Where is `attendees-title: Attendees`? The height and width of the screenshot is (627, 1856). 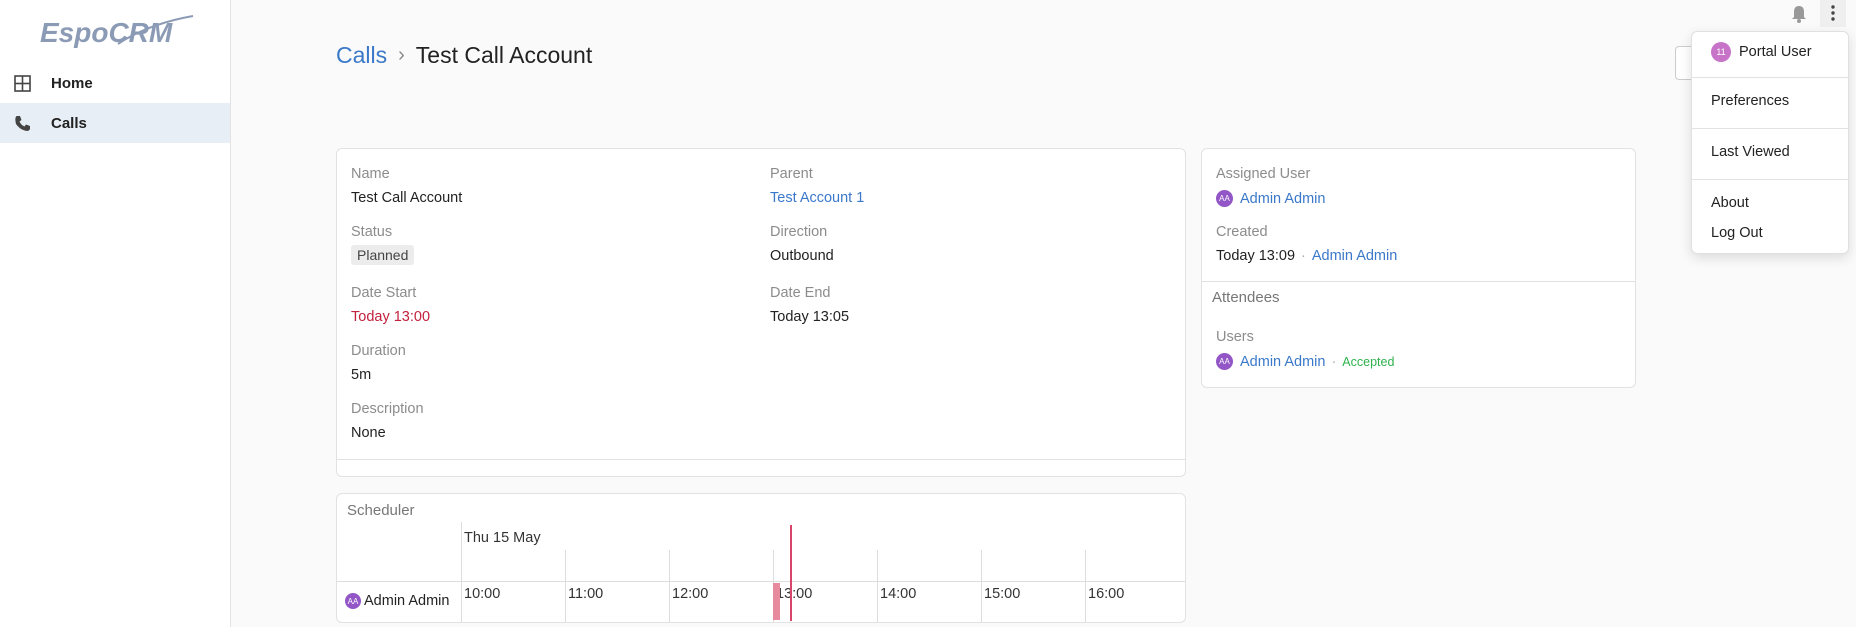
attendees-title: Attendees is located at coordinates (1246, 297).